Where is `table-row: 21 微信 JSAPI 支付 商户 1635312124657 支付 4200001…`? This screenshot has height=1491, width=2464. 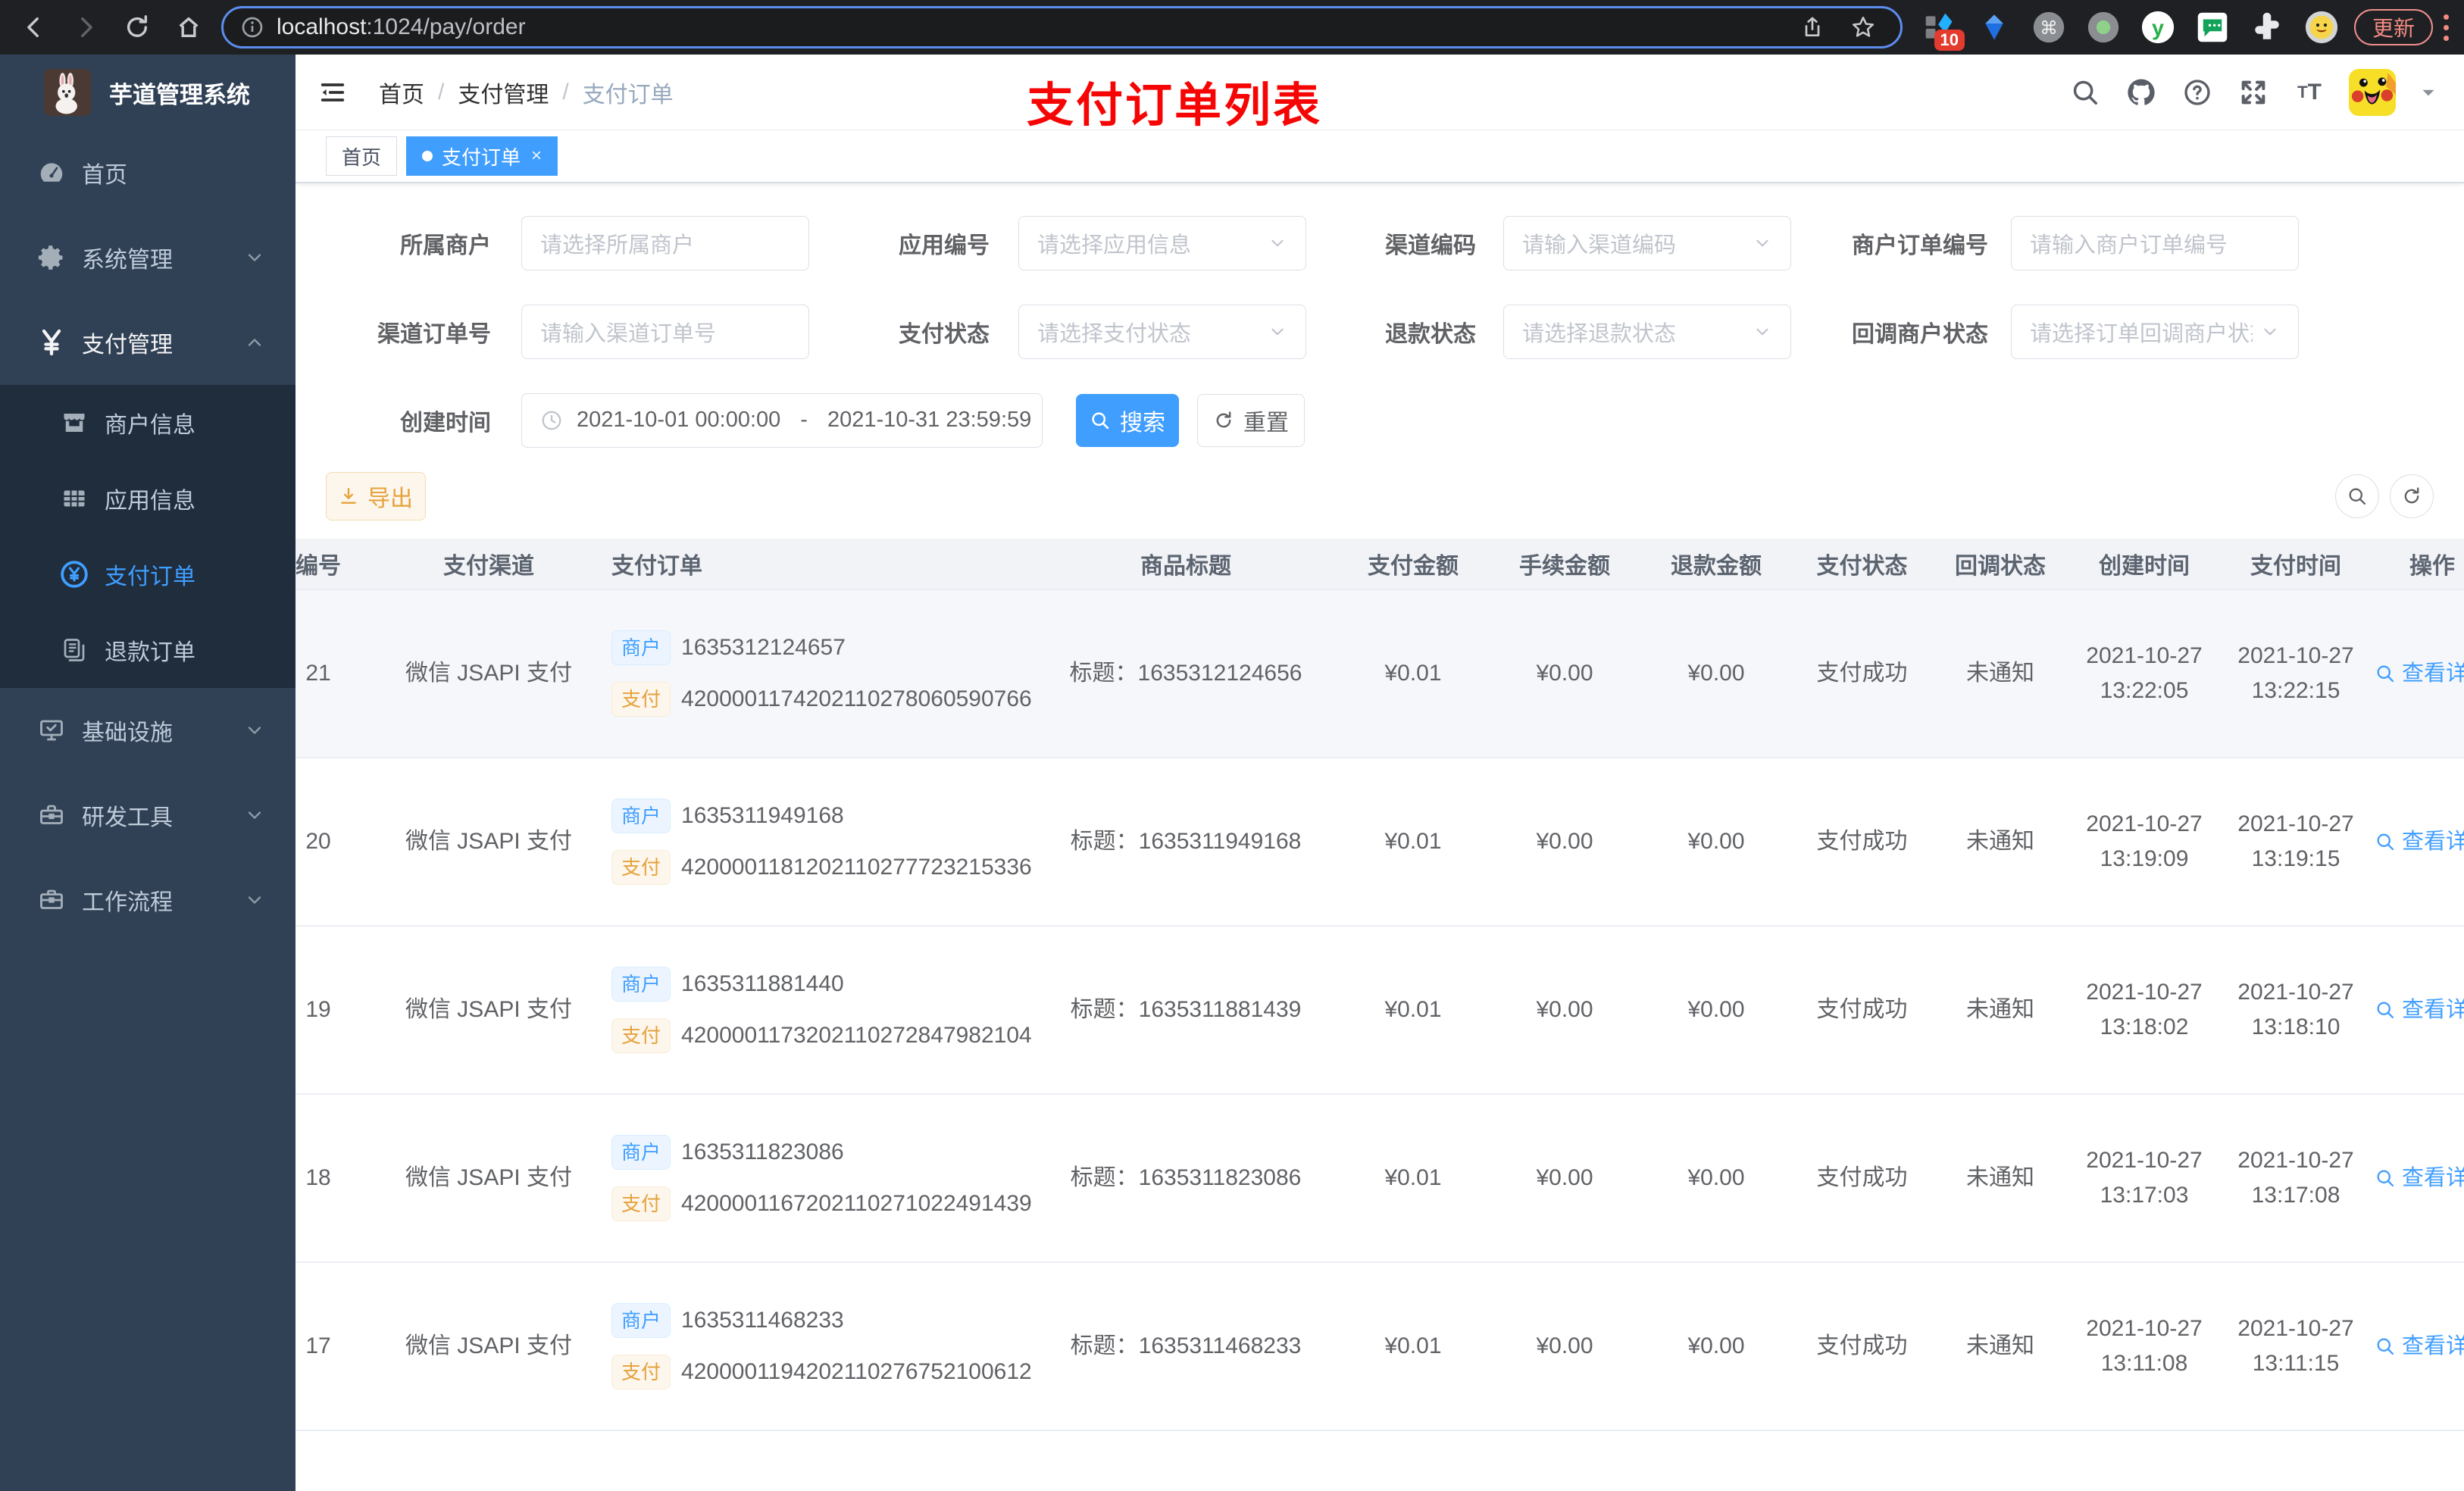 table-row: 21 微信 JSAPI 支付 商户 1635312124657 支付 4200001… is located at coordinates (1379, 674).